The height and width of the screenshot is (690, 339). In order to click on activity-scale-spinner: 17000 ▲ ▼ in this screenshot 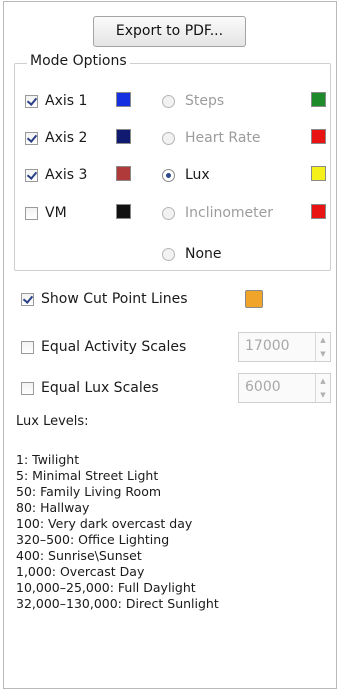, I will do `click(284, 347)`.